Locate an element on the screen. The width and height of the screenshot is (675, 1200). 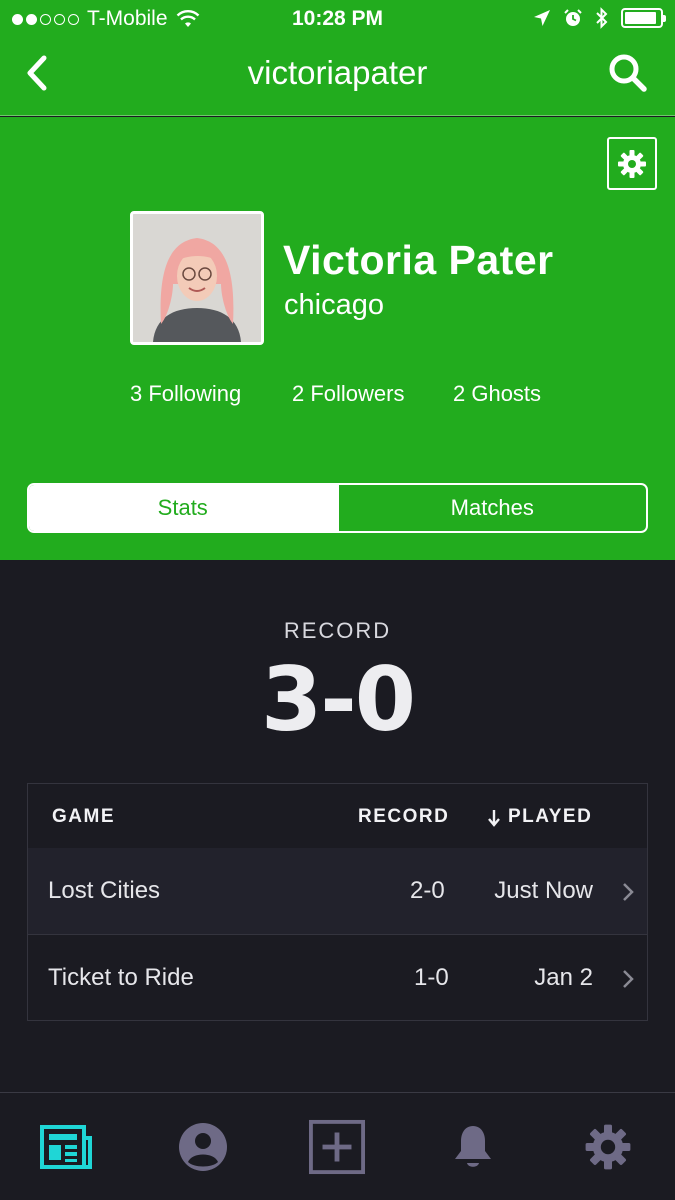
table-header: GAME RECORD PLAYED is located at coordinates (337, 816).